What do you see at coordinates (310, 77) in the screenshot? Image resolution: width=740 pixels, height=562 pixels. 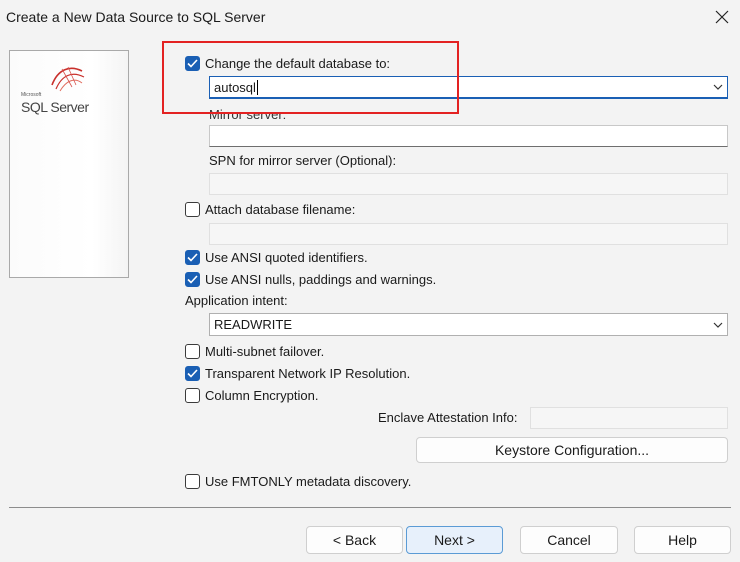 I see `annotation-highlight-box` at bounding box center [310, 77].